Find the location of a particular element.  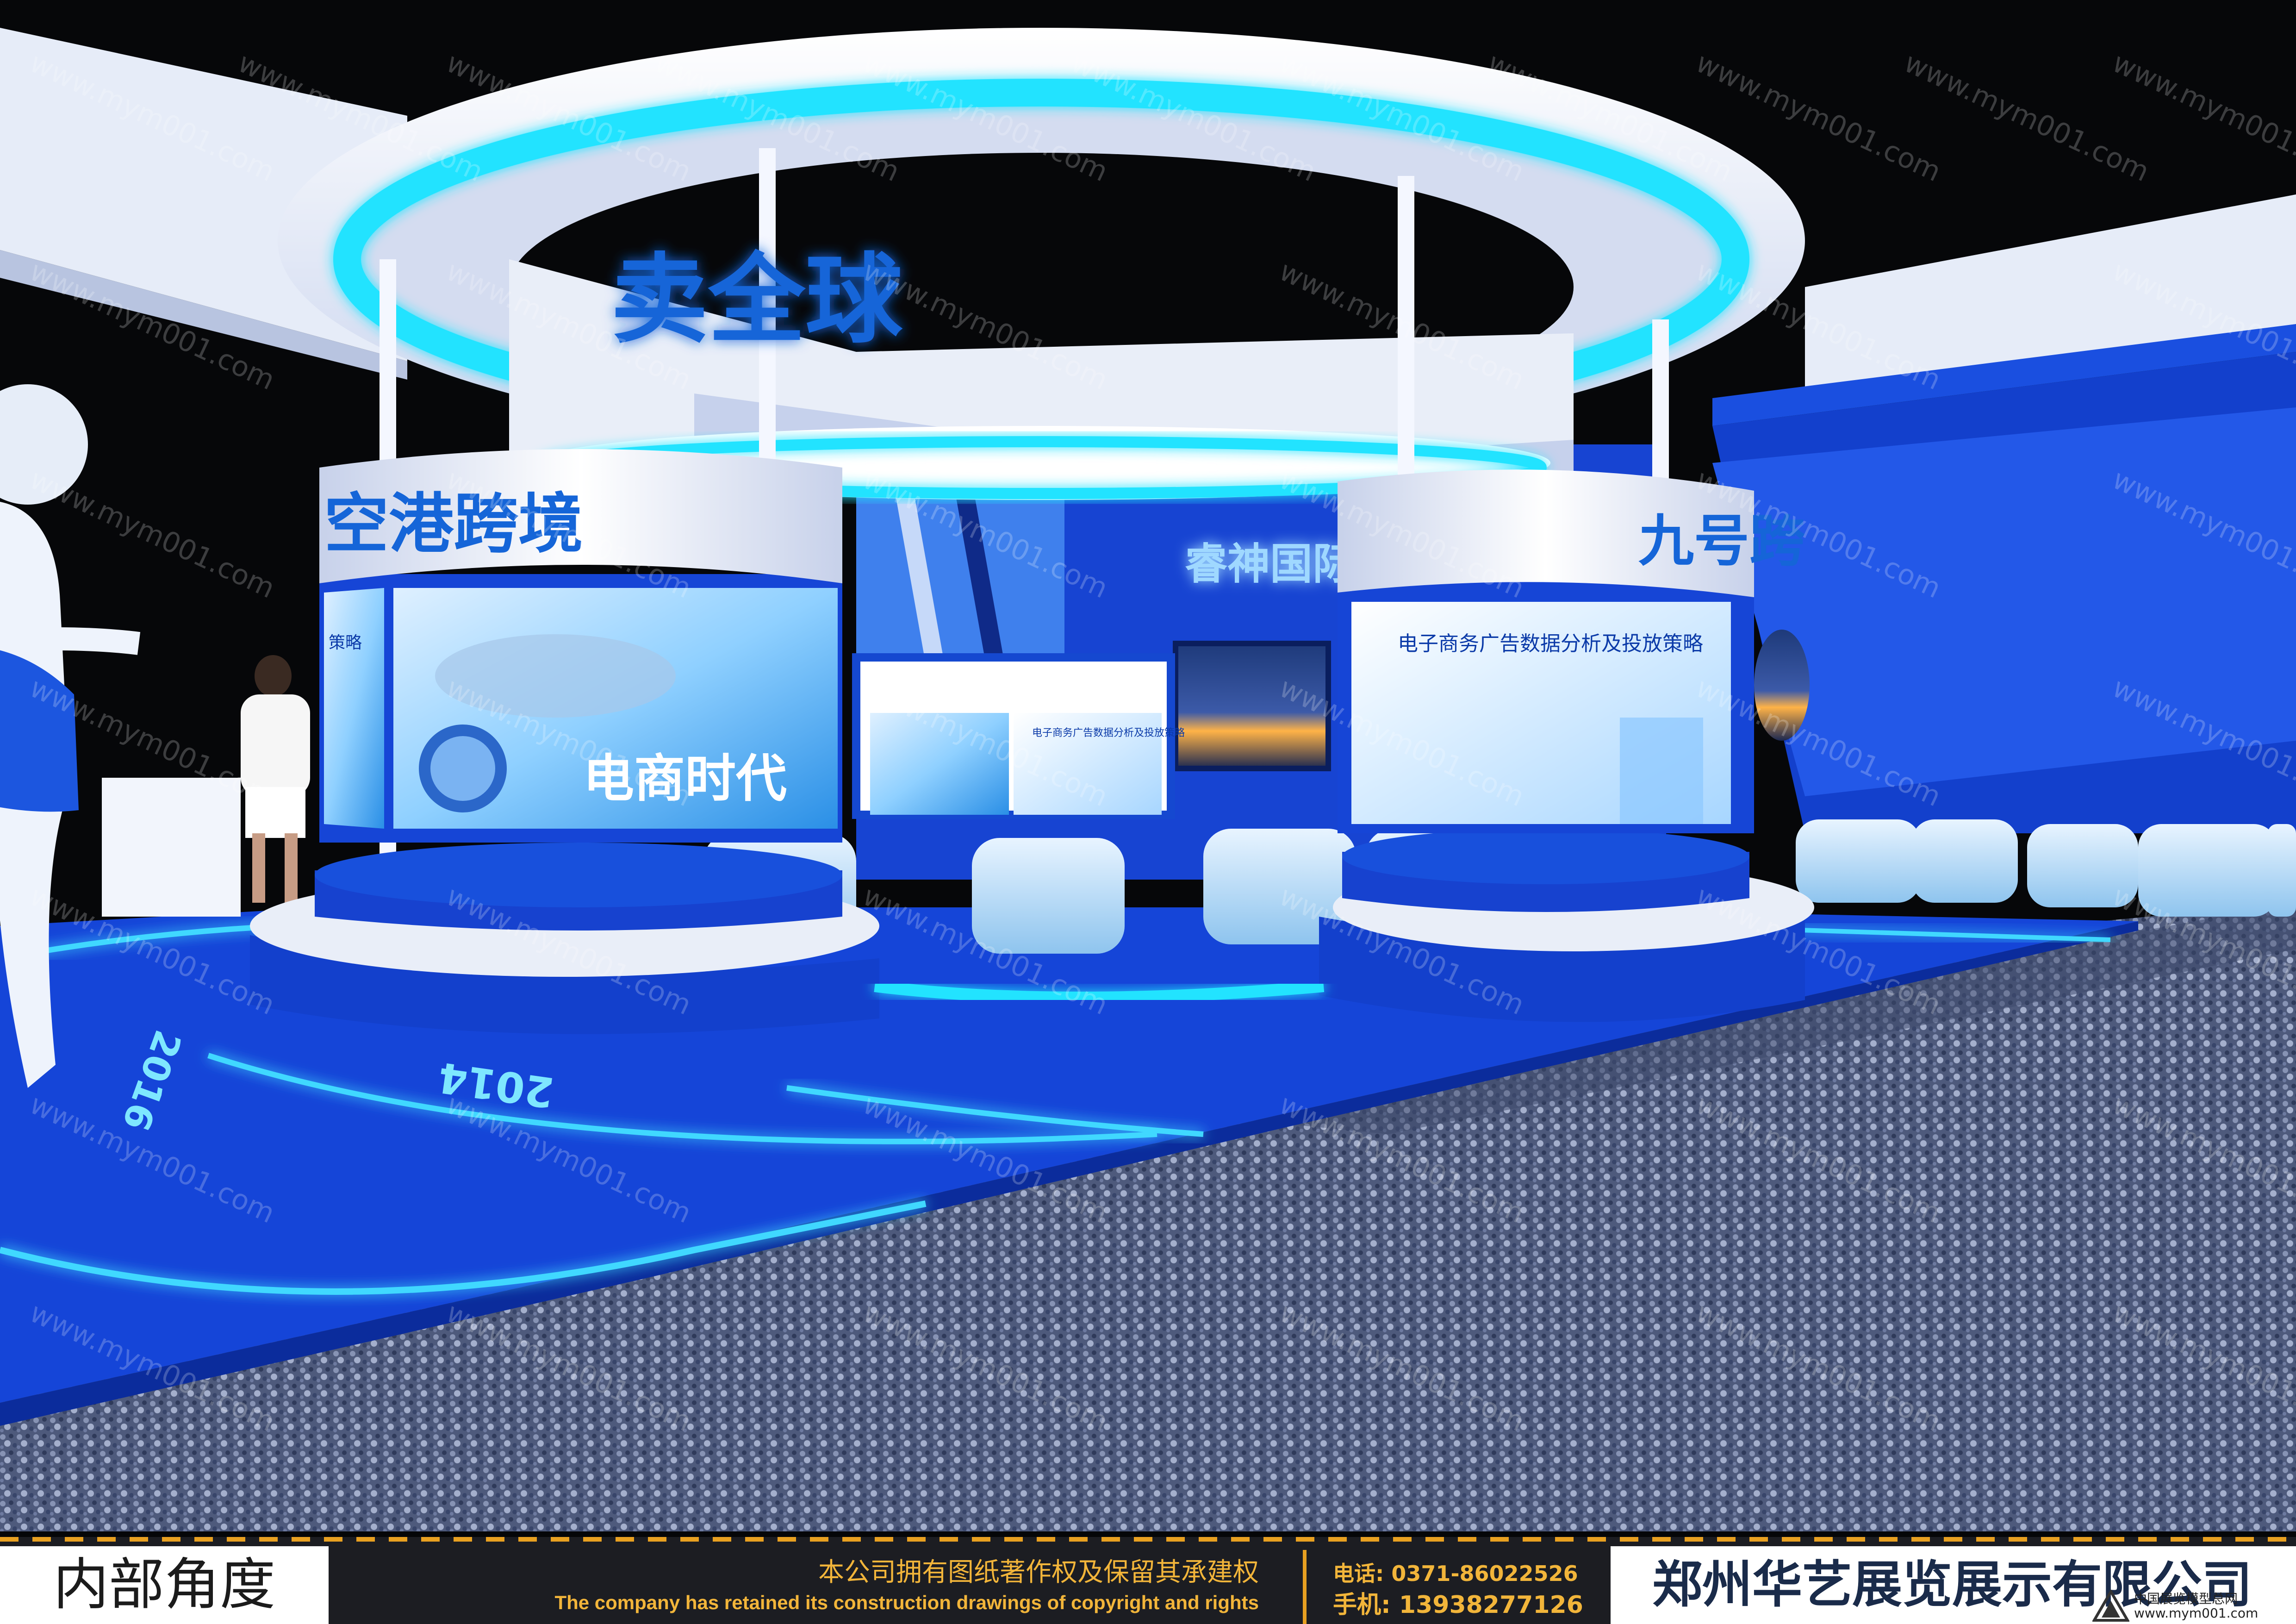

copyright-cn: 本公司拥有图纸著作权及保留其承建权 is located at coordinates (1038, 1572).